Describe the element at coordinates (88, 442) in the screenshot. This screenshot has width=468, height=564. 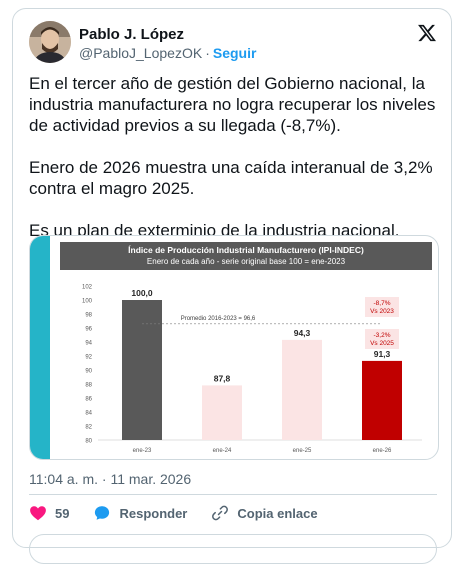
I see `y-tick-label: 80` at that location.